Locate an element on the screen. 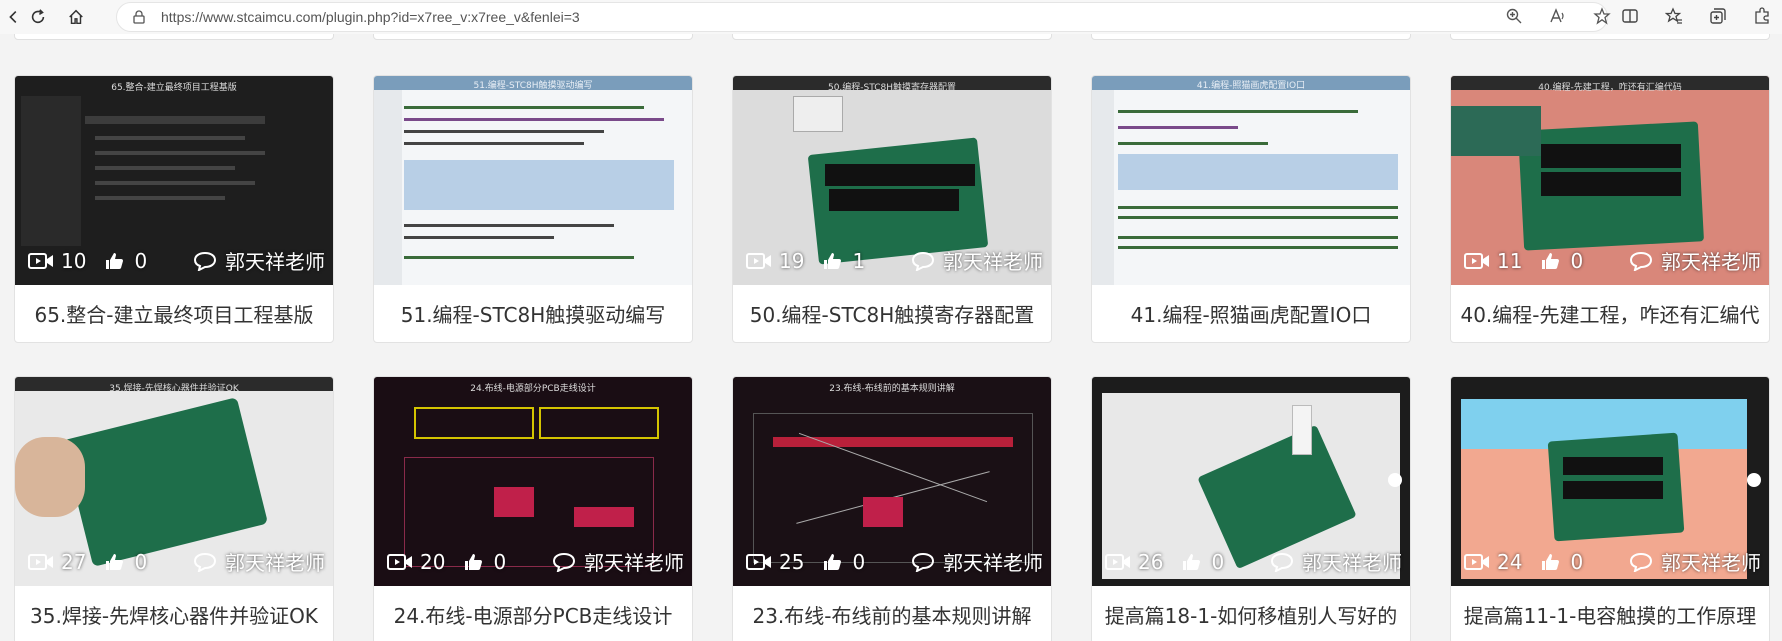 The image size is (1782, 641). thumbnail-title: 40.编程-先建工程，咋还有汇编代码 is located at coordinates (1610, 88).